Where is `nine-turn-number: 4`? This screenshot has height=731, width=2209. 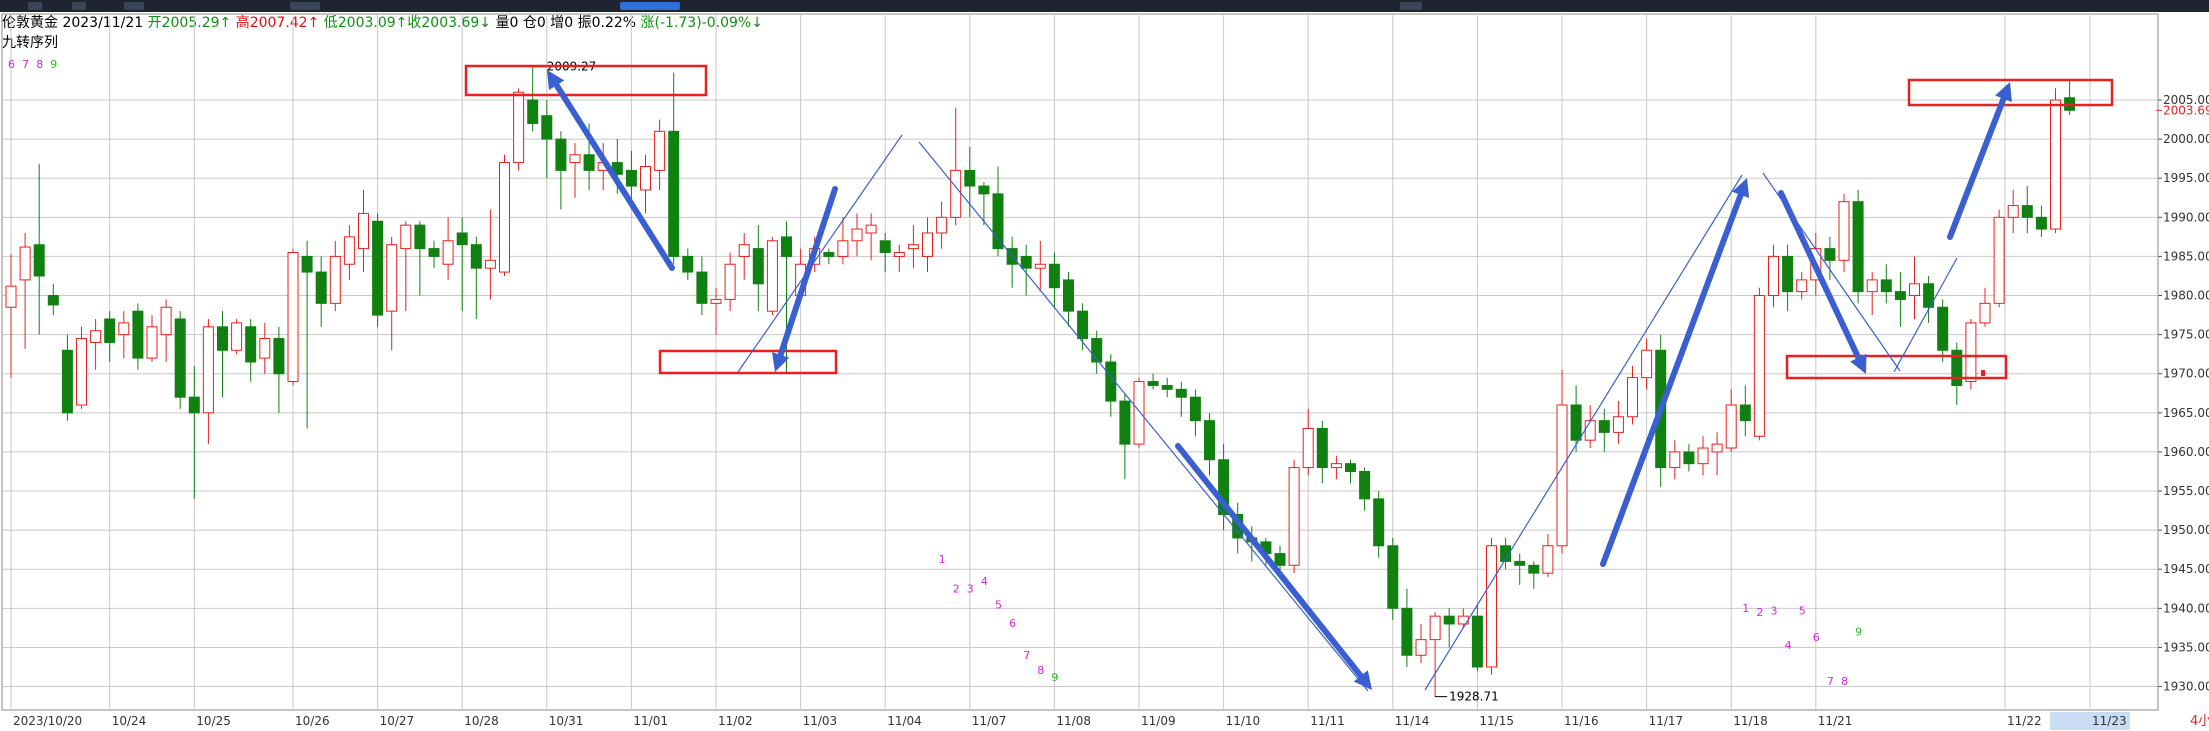 nine-turn-number: 4 is located at coordinates (984, 581).